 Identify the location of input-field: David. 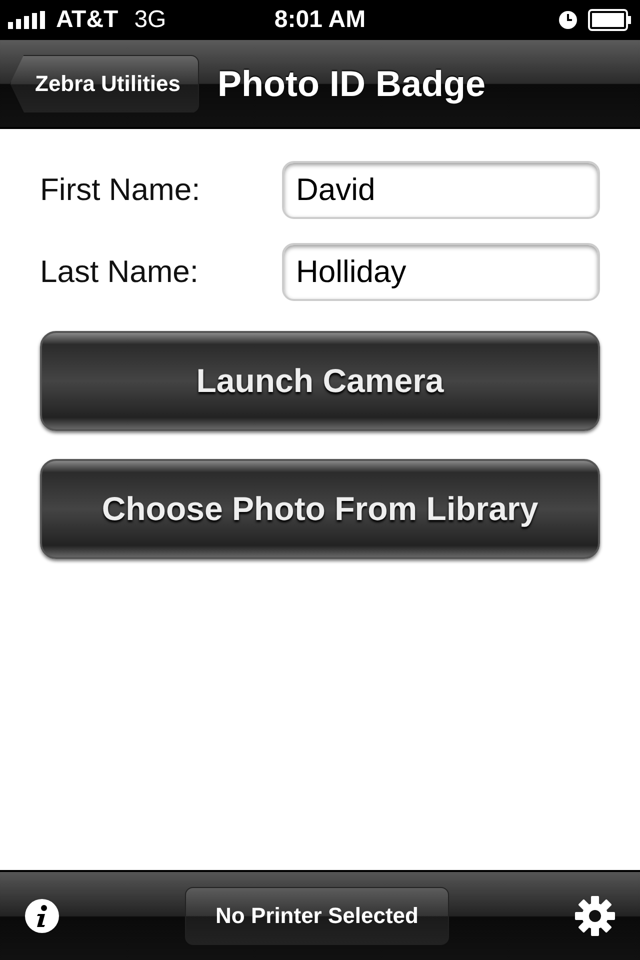
(441, 190).